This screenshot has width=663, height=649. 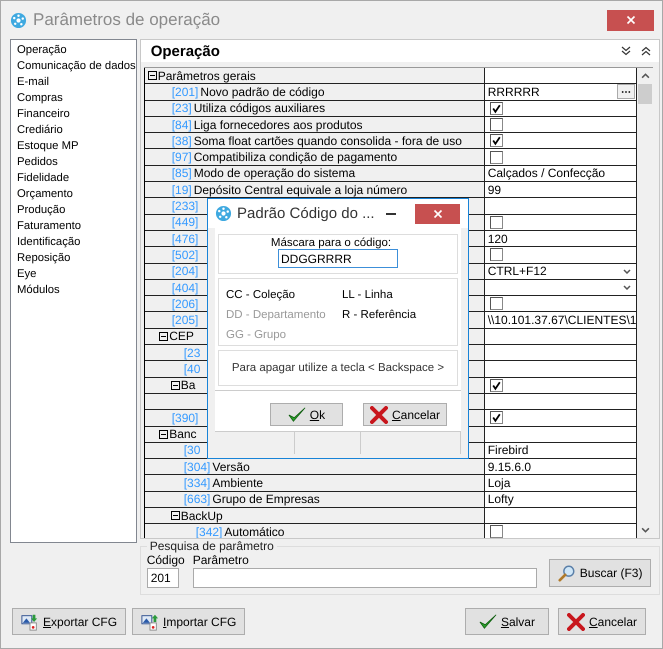 What do you see at coordinates (626, 51) in the screenshot?
I see `double-chevron-down-icon` at bounding box center [626, 51].